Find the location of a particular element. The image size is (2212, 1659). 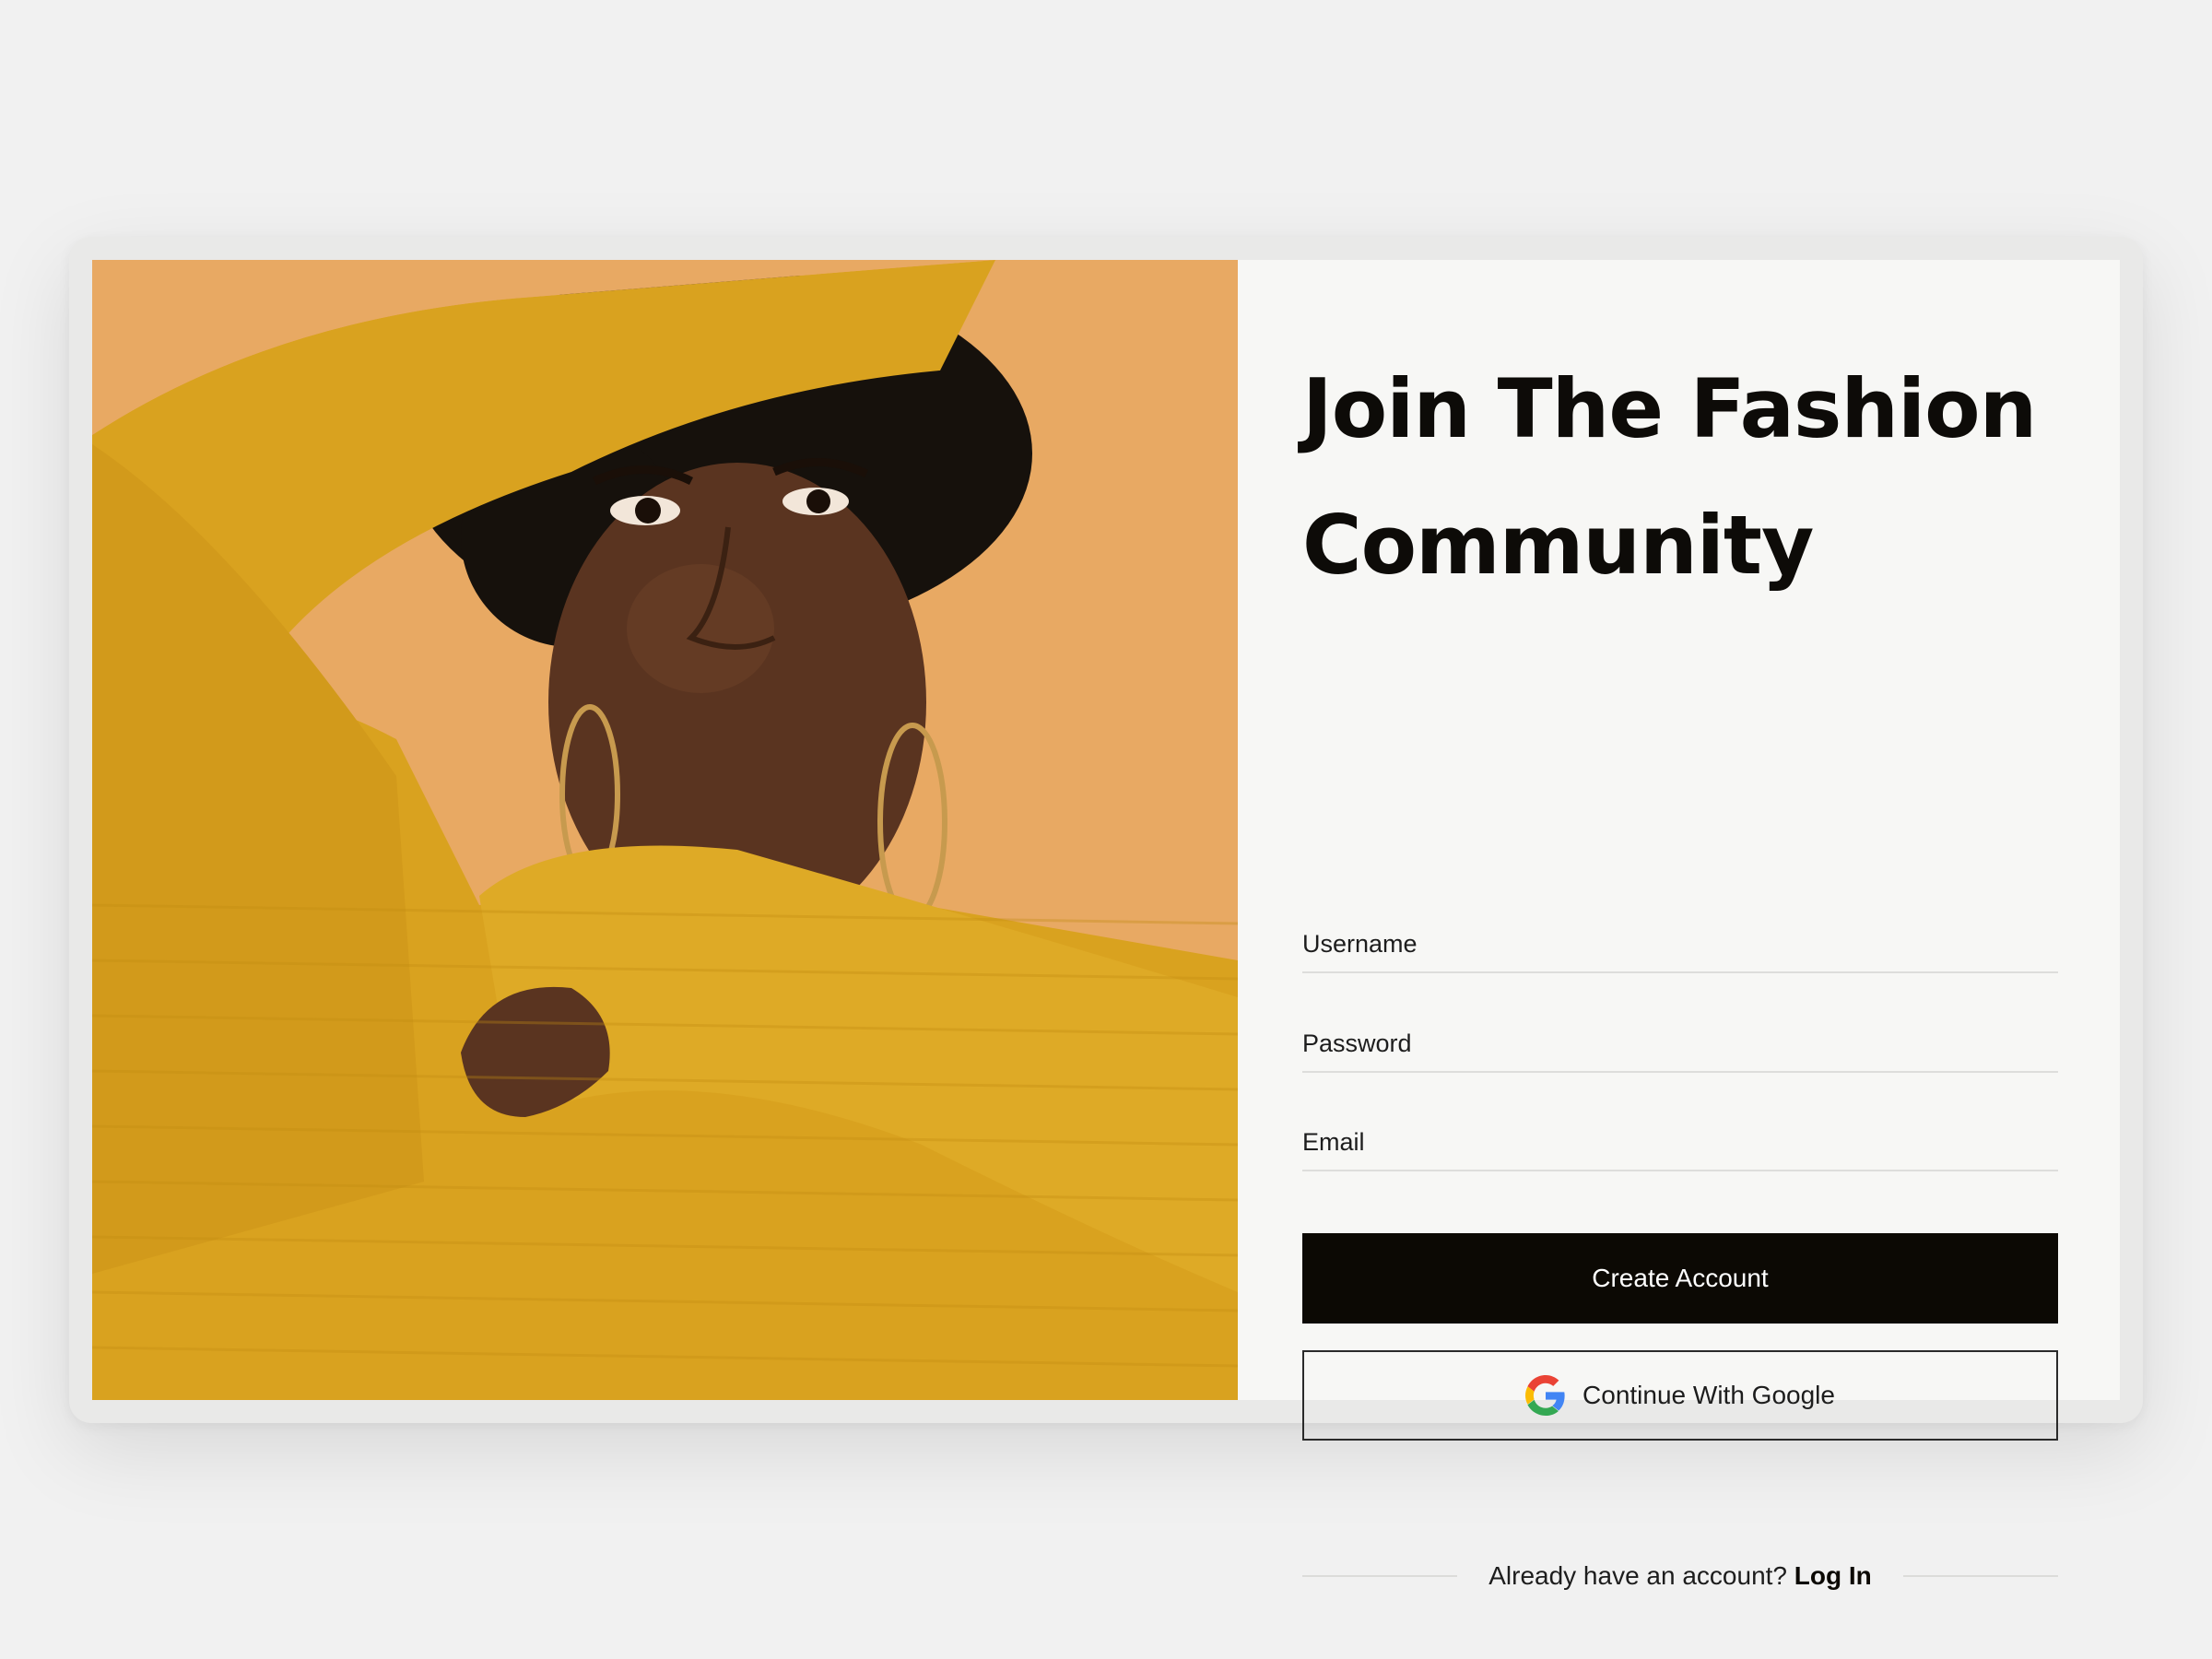

password-input is located at coordinates (1680, 1038).